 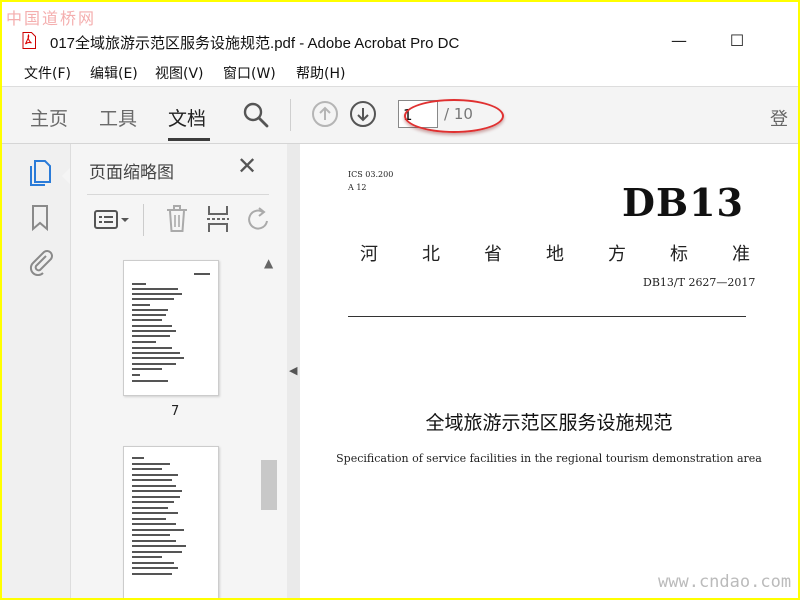 What do you see at coordinates (258, 219) in the screenshot?
I see `rotate-icon` at bounding box center [258, 219].